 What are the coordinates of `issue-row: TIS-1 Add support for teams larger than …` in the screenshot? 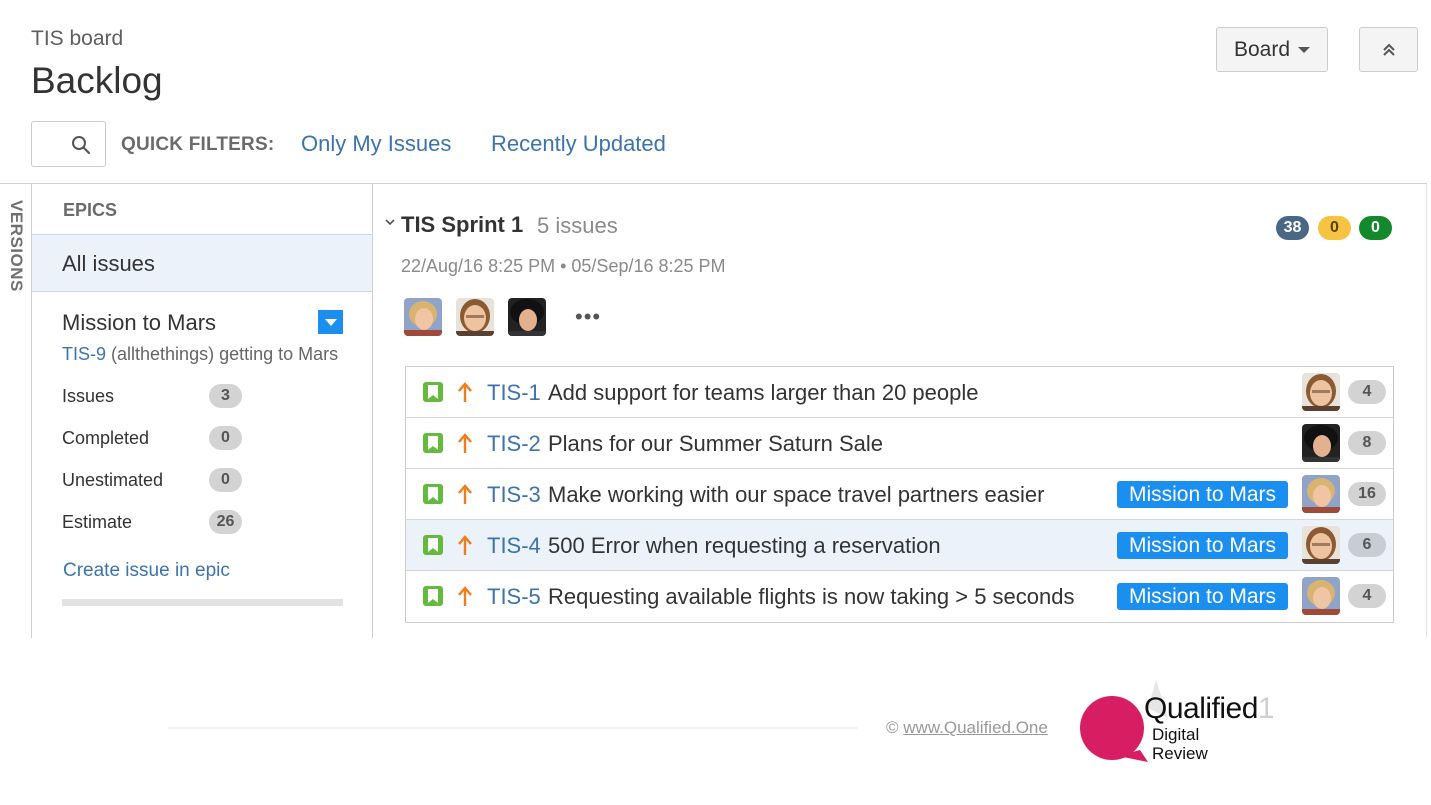 It's located at (899, 392).